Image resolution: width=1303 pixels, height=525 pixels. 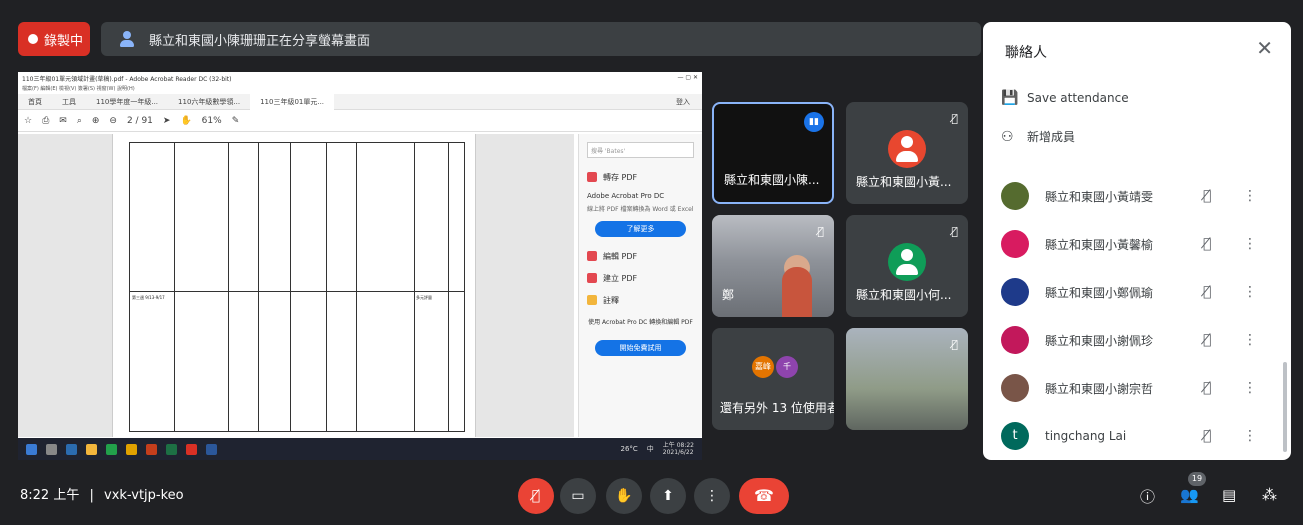 I want to click on line-icon, so click(x=111, y=449).